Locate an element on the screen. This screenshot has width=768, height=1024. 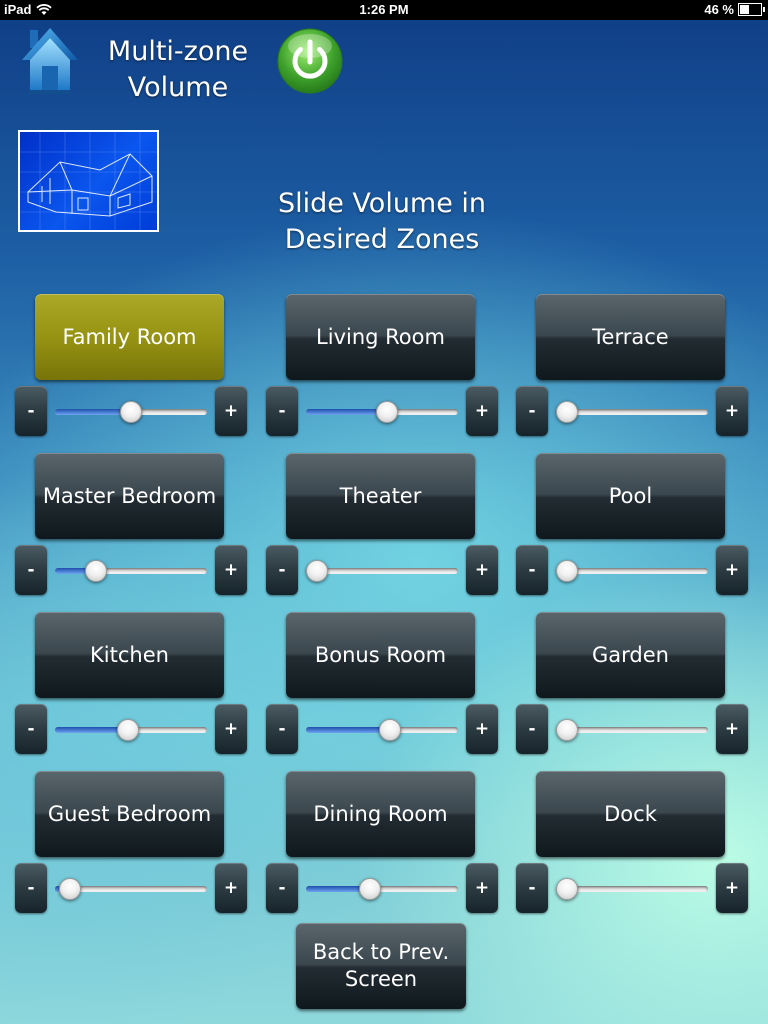
zone-button: Living Room is located at coordinates (380, 337).